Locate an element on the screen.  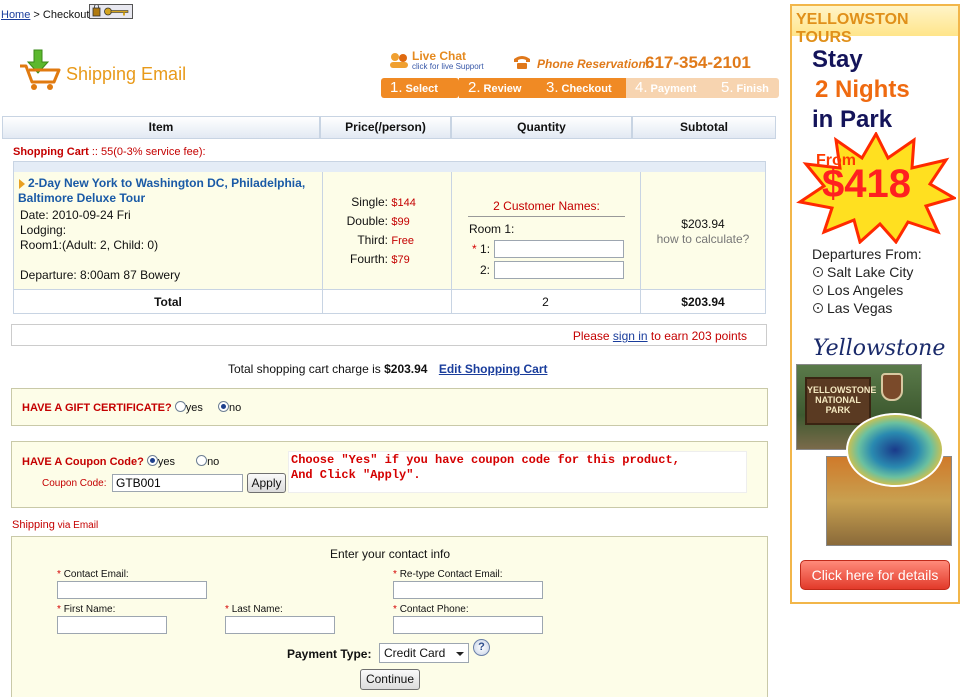
park-badge-icon is located at coordinates (892, 387).